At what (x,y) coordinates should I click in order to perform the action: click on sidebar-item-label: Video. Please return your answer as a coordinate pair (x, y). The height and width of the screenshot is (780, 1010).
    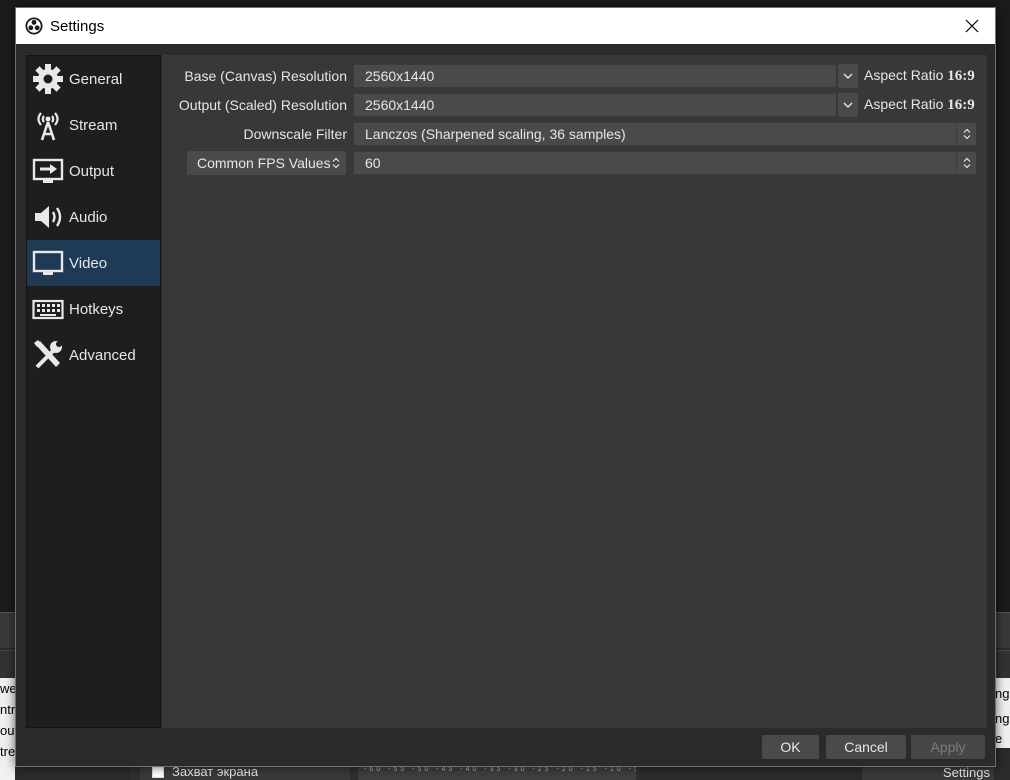
    Looking at the image, I should click on (88, 263).